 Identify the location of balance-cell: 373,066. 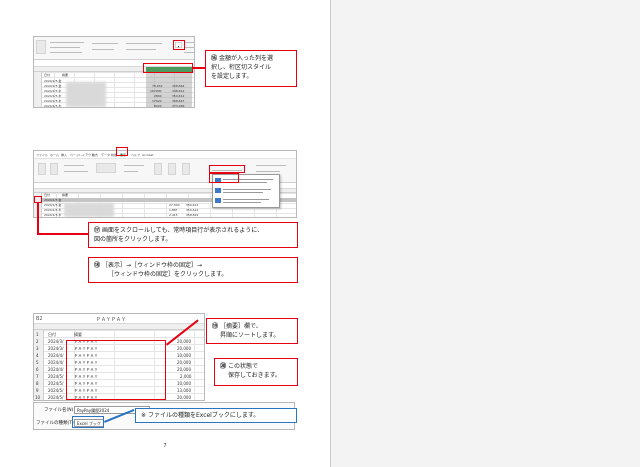
(178, 106).